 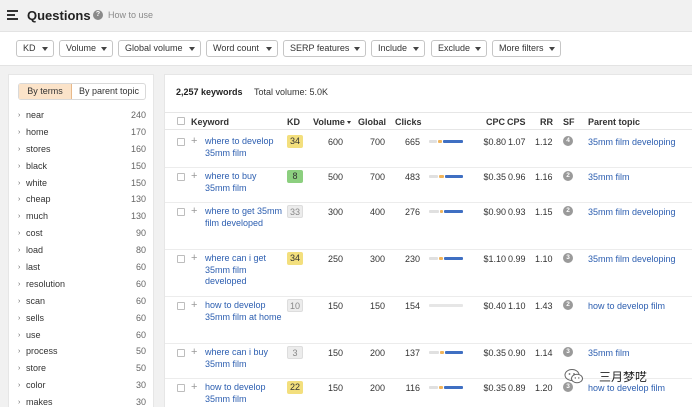 I want to click on term-item: › home 170, so click(x=82, y=133).